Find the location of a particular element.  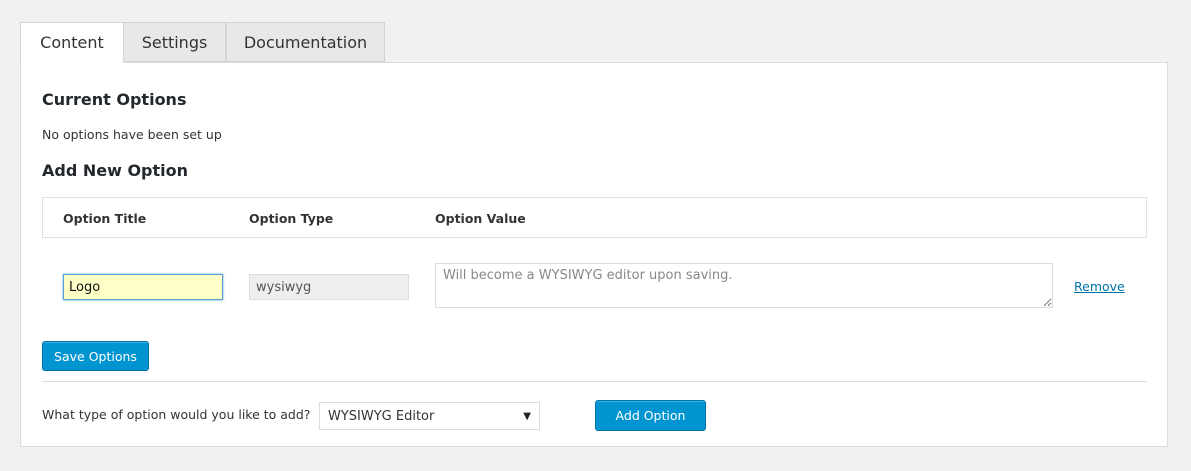

tab-content: Content is located at coordinates (72, 42).